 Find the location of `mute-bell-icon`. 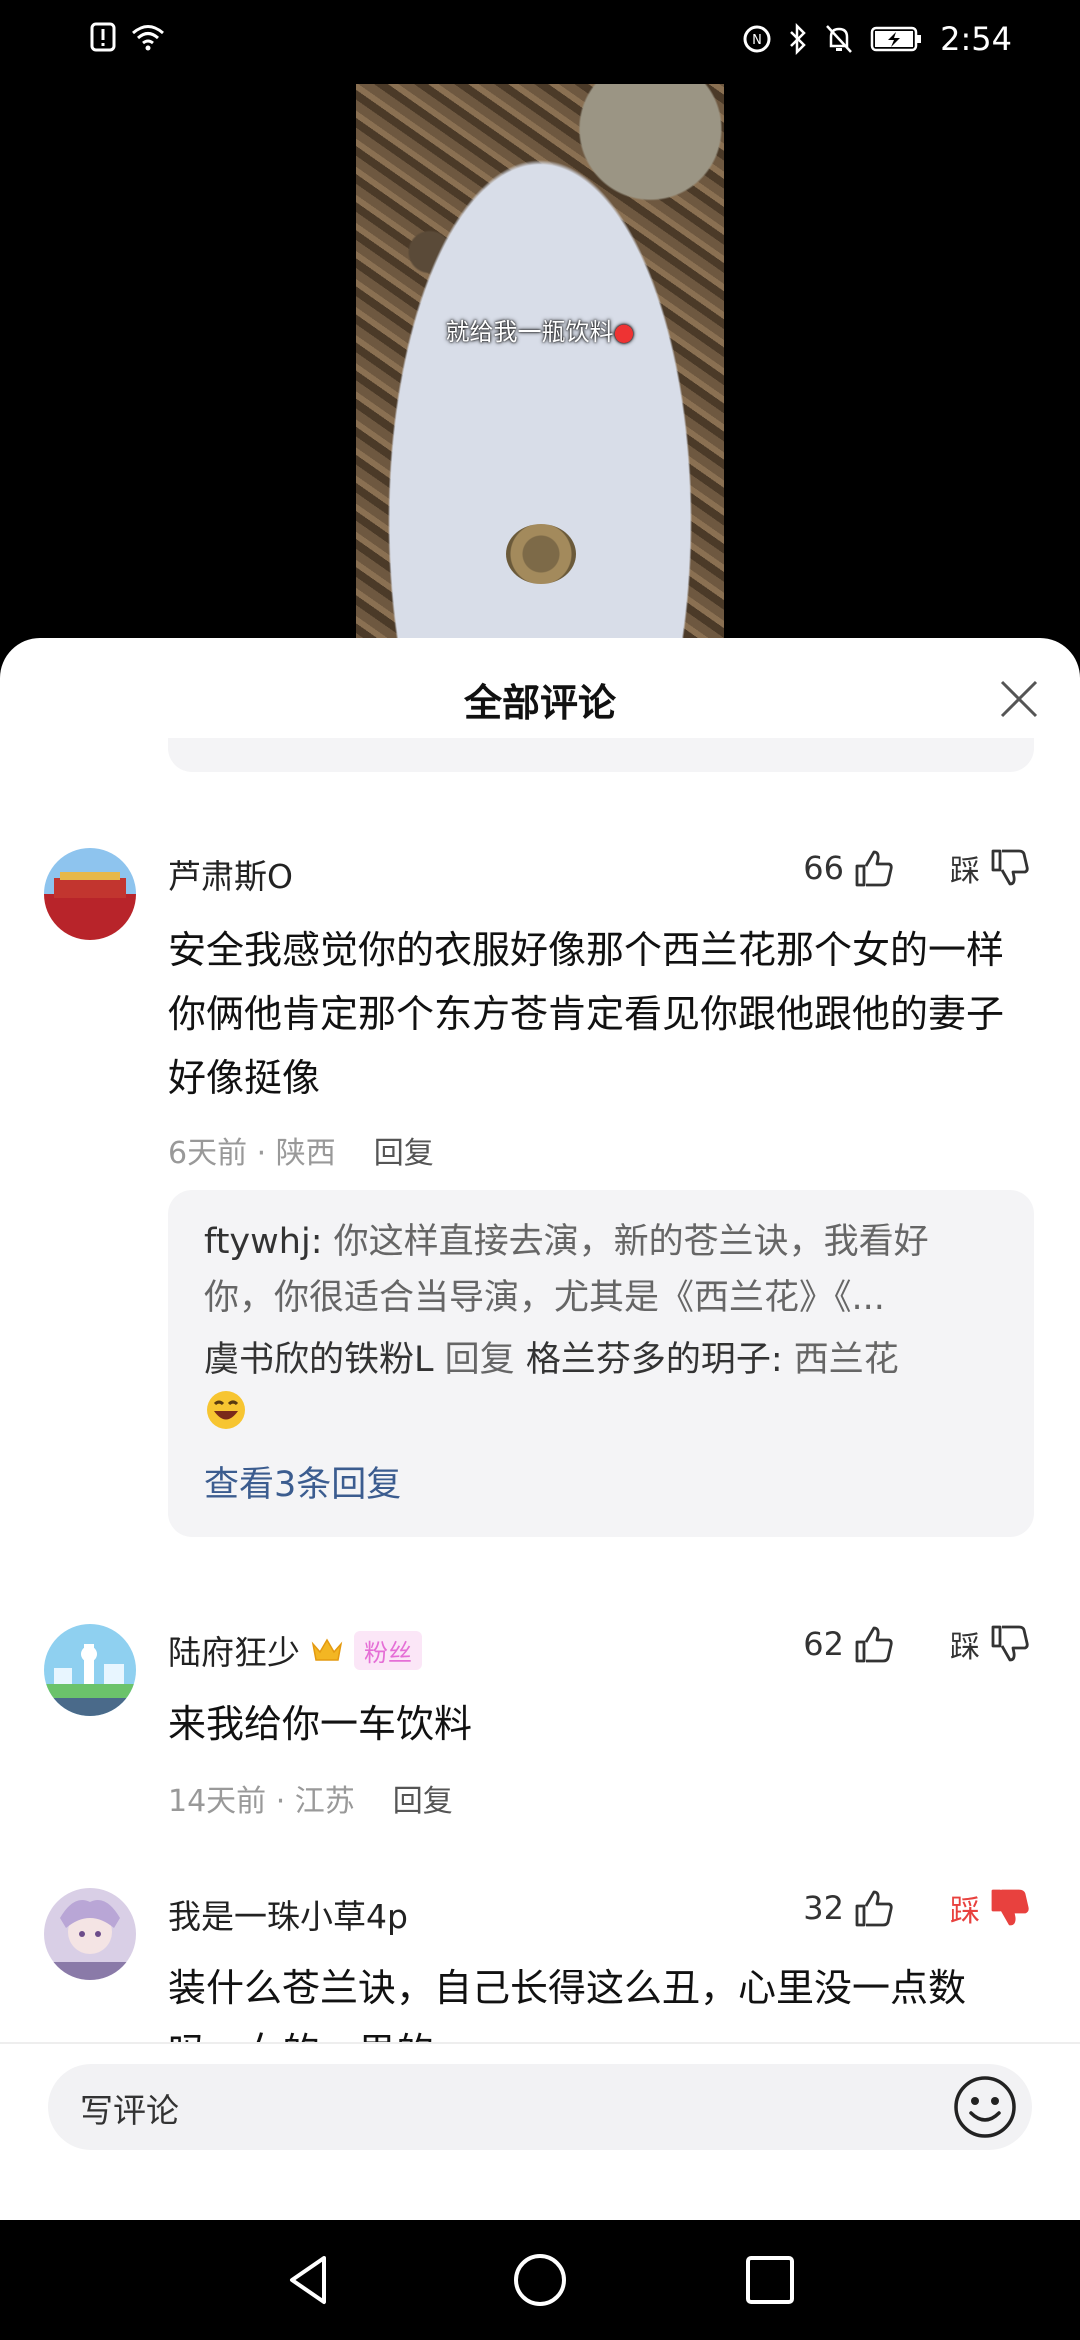

mute-bell-icon is located at coordinates (839, 39).